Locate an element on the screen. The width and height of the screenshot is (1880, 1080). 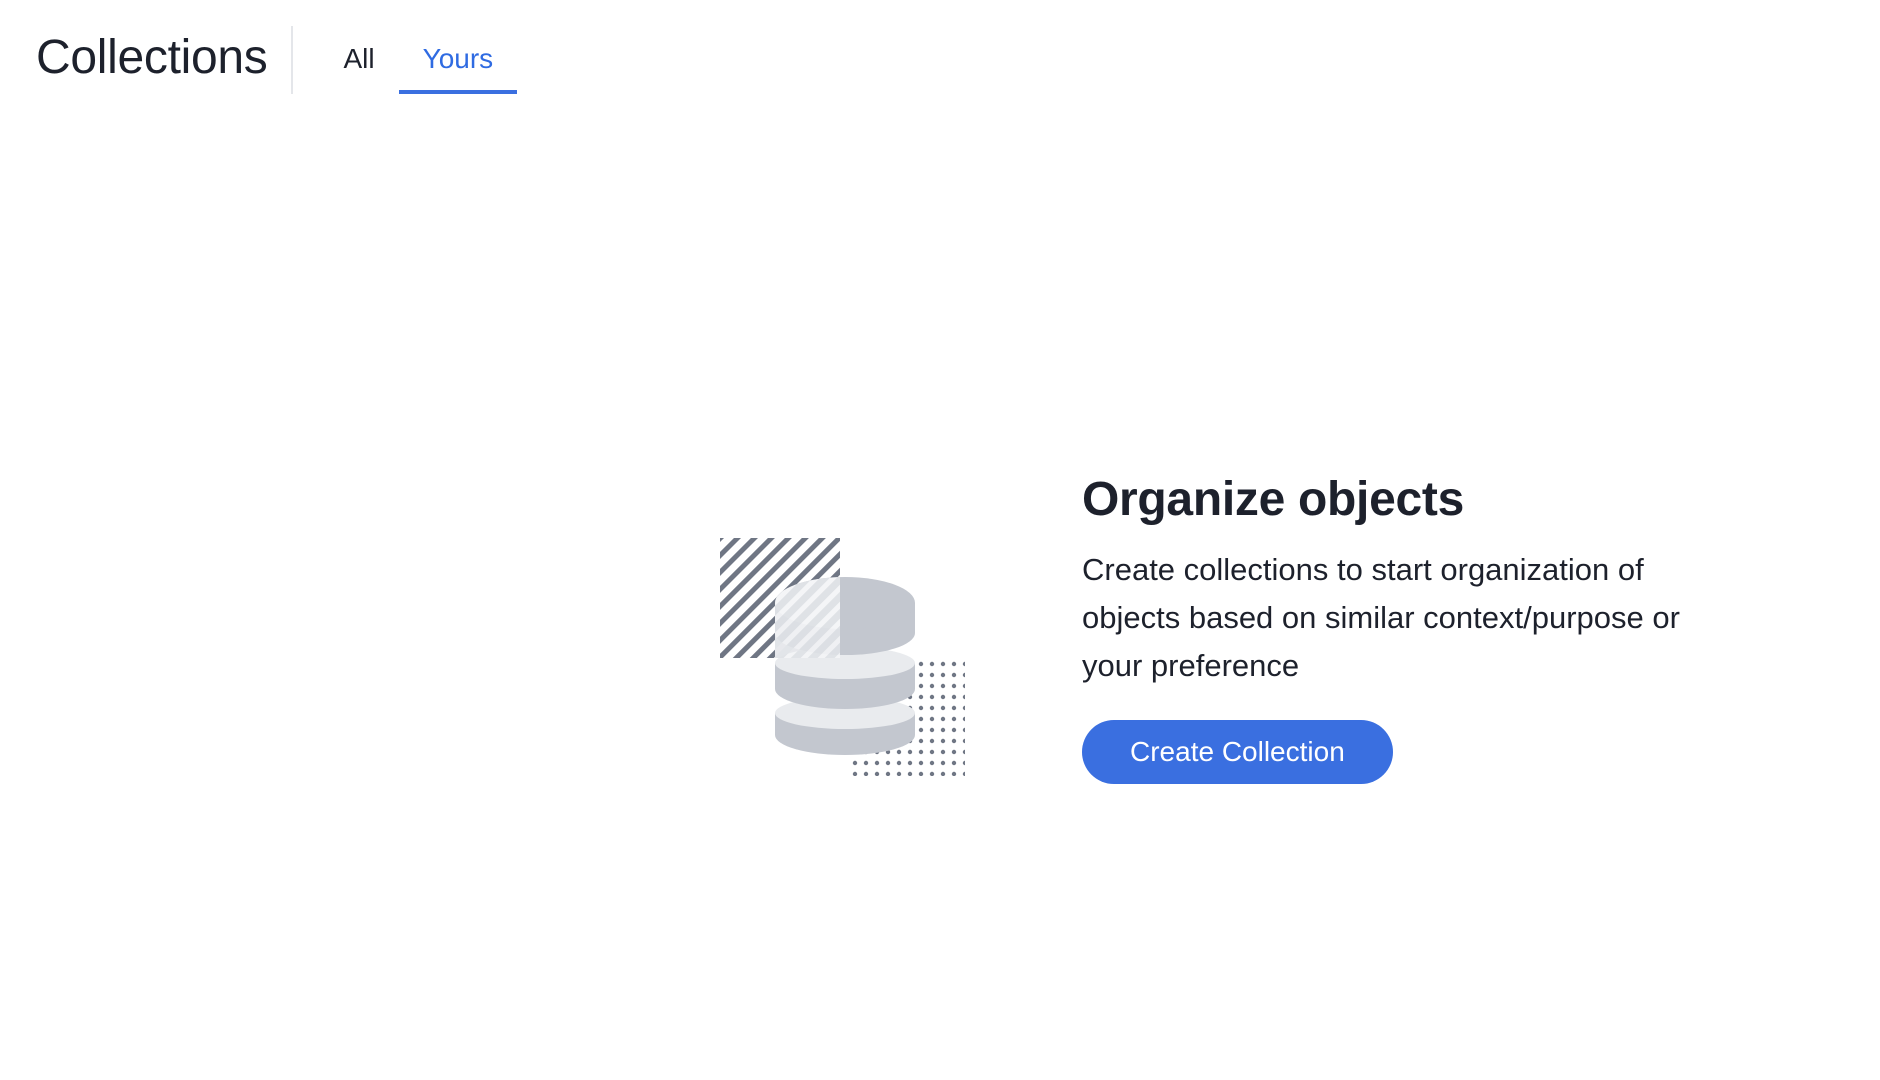
database-stack-icon is located at coordinates (842, 657).